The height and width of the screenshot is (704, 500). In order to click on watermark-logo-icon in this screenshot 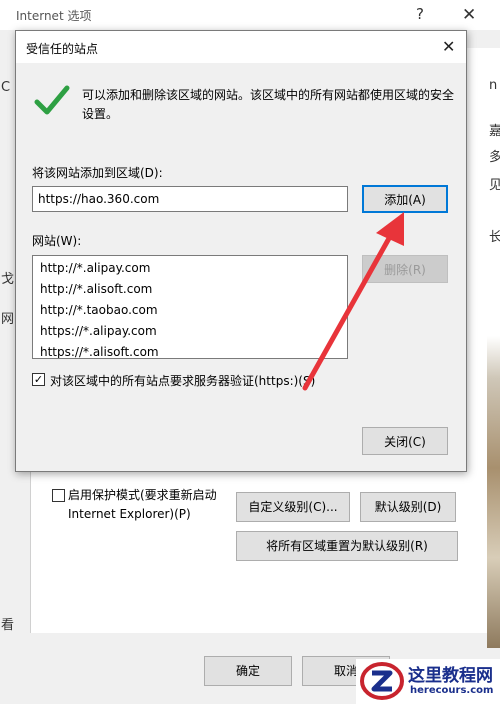, I will do `click(382, 681)`.